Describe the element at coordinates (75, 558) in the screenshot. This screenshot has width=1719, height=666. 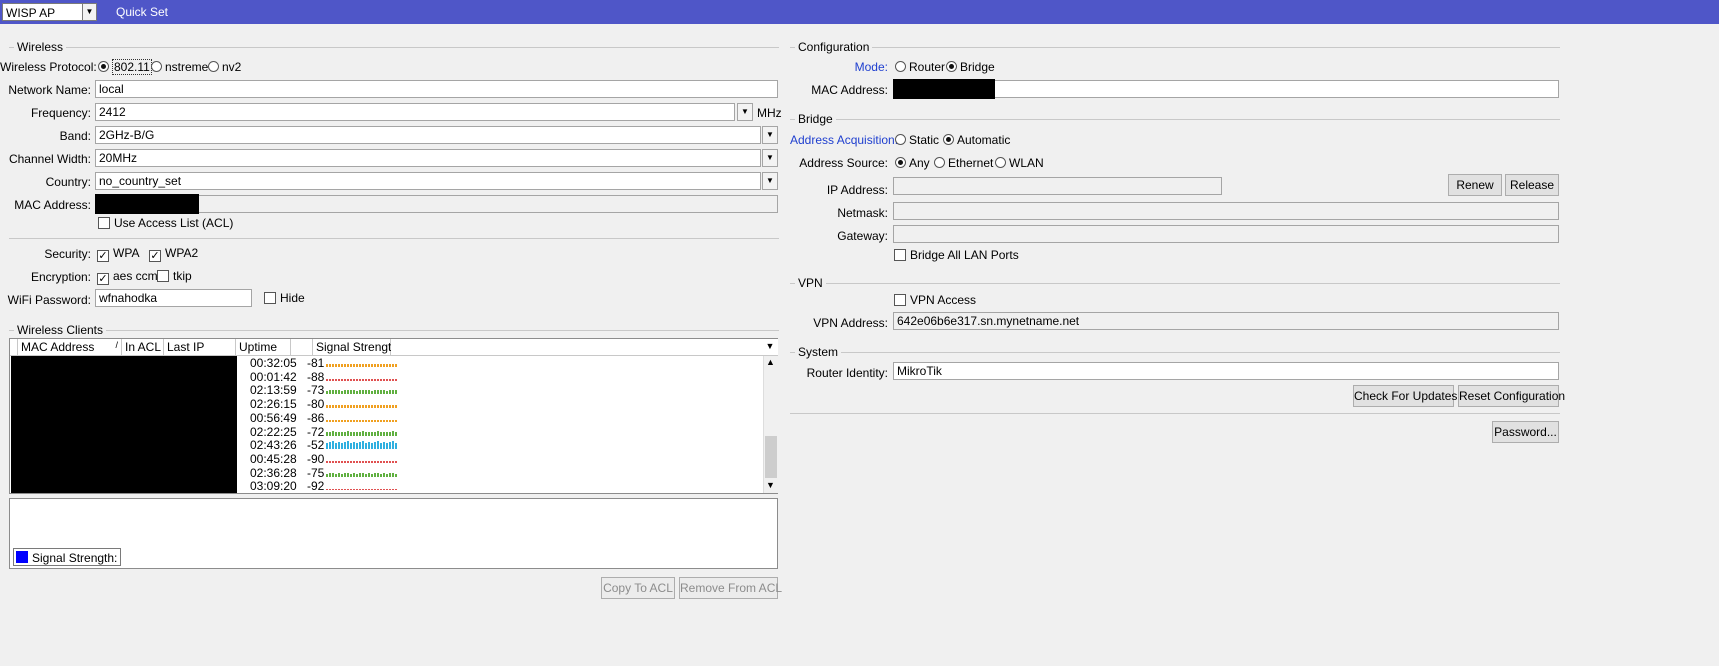
I see `legend-label: Signal Strength:` at that location.